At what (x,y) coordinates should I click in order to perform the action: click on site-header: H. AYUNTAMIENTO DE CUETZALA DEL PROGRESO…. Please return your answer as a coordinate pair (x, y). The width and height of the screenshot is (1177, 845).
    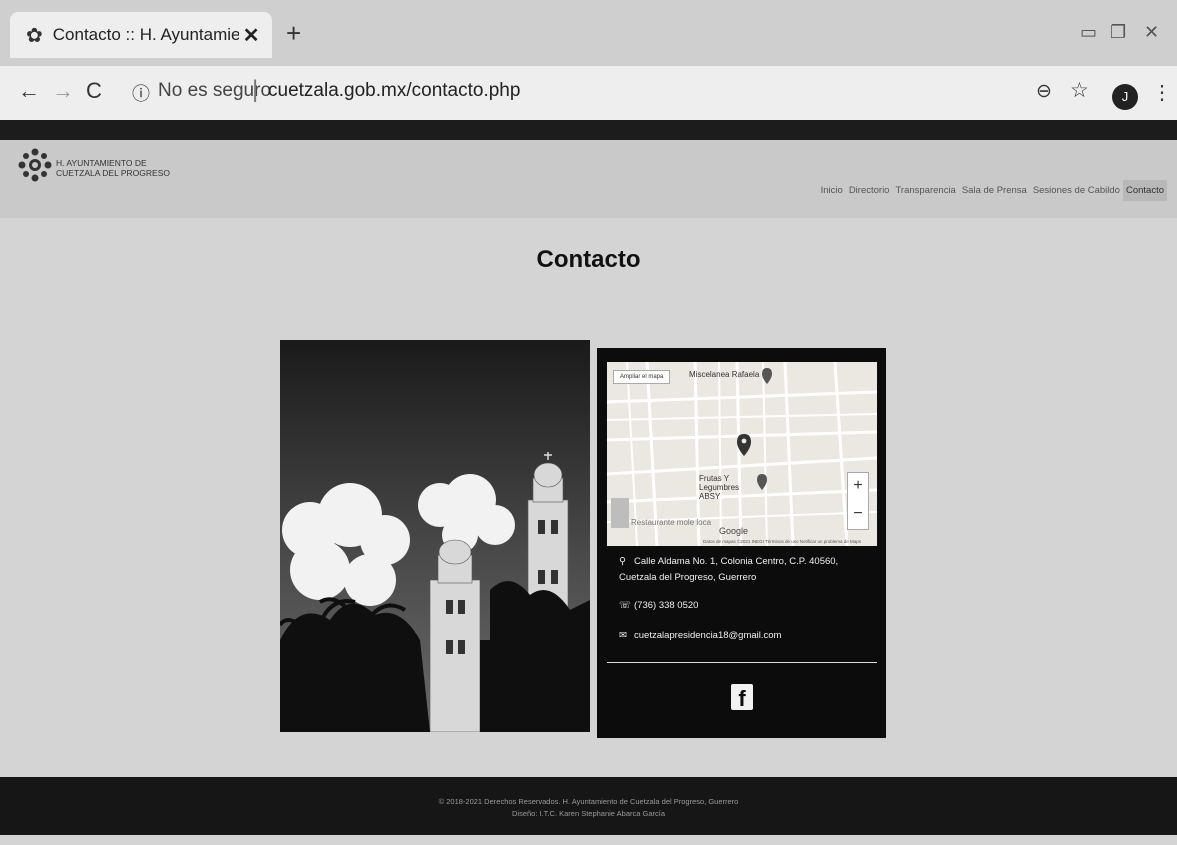
    Looking at the image, I should click on (588, 179).